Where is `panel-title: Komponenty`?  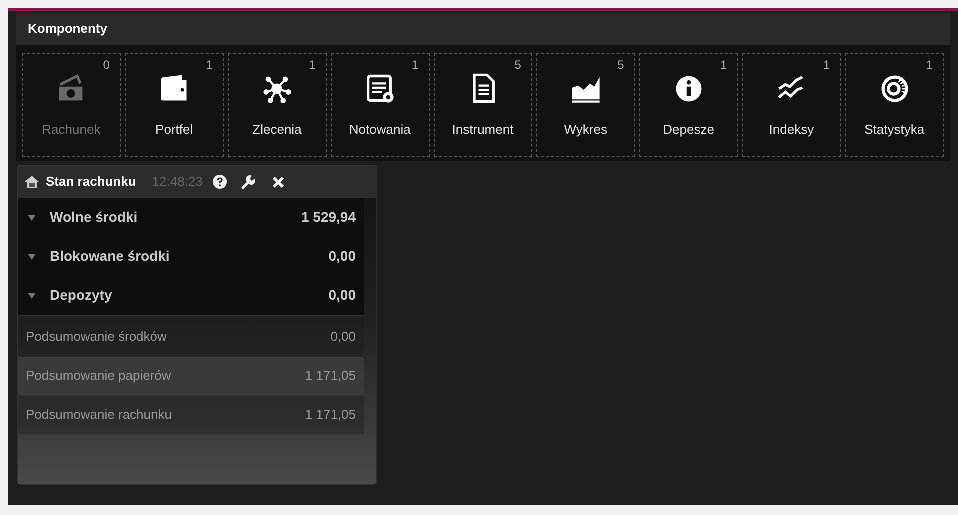
panel-title: Komponenty is located at coordinates (68, 29).